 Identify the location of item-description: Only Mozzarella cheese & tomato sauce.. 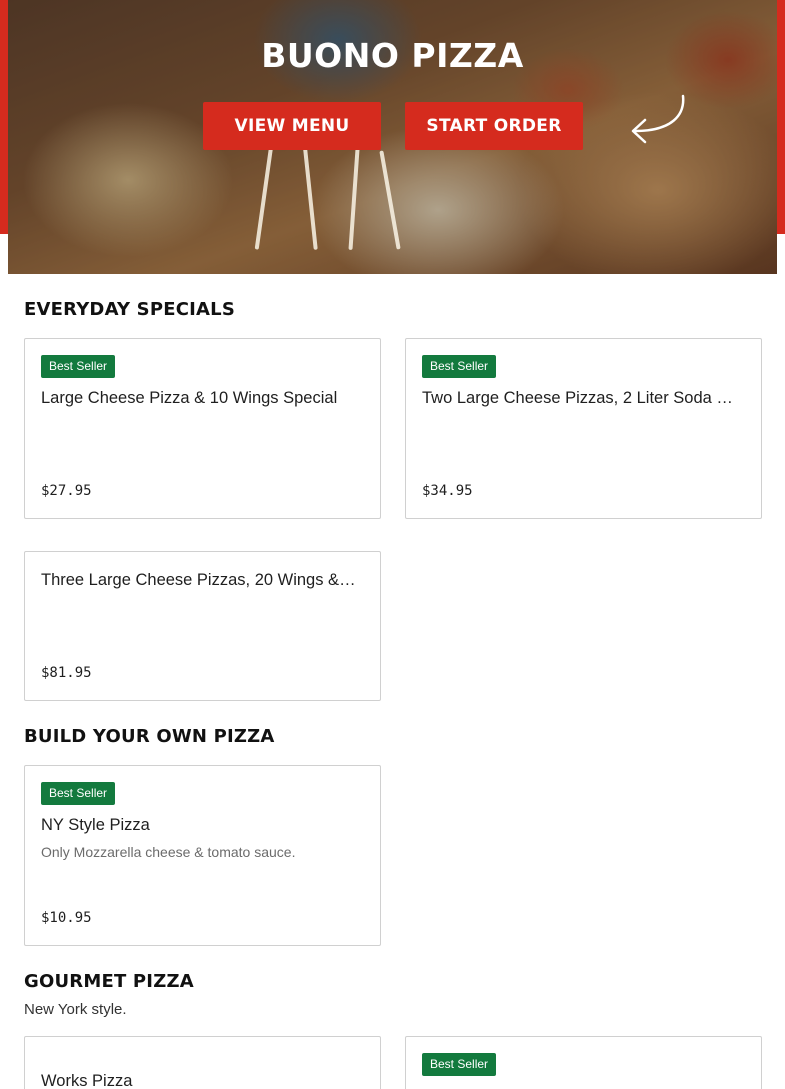
(168, 852).